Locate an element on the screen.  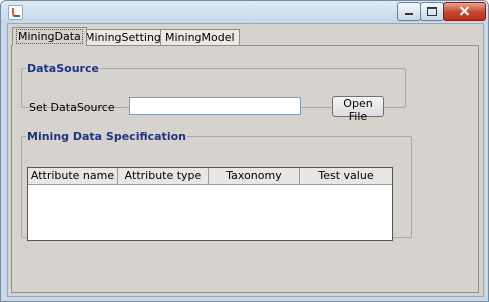
open-file-button: Open File is located at coordinates (358, 109).